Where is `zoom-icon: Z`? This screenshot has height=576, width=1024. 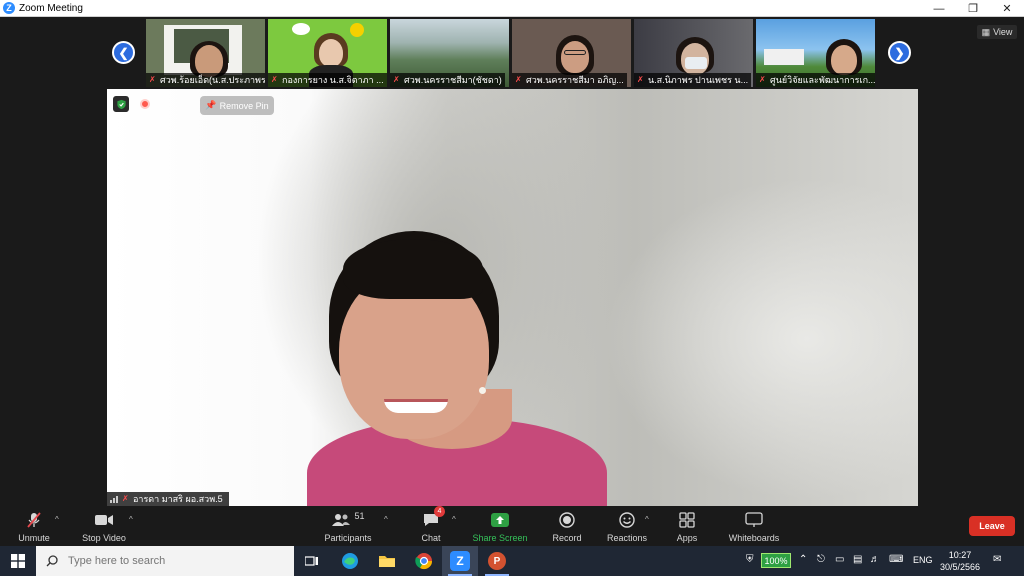 zoom-icon: Z is located at coordinates (460, 561).